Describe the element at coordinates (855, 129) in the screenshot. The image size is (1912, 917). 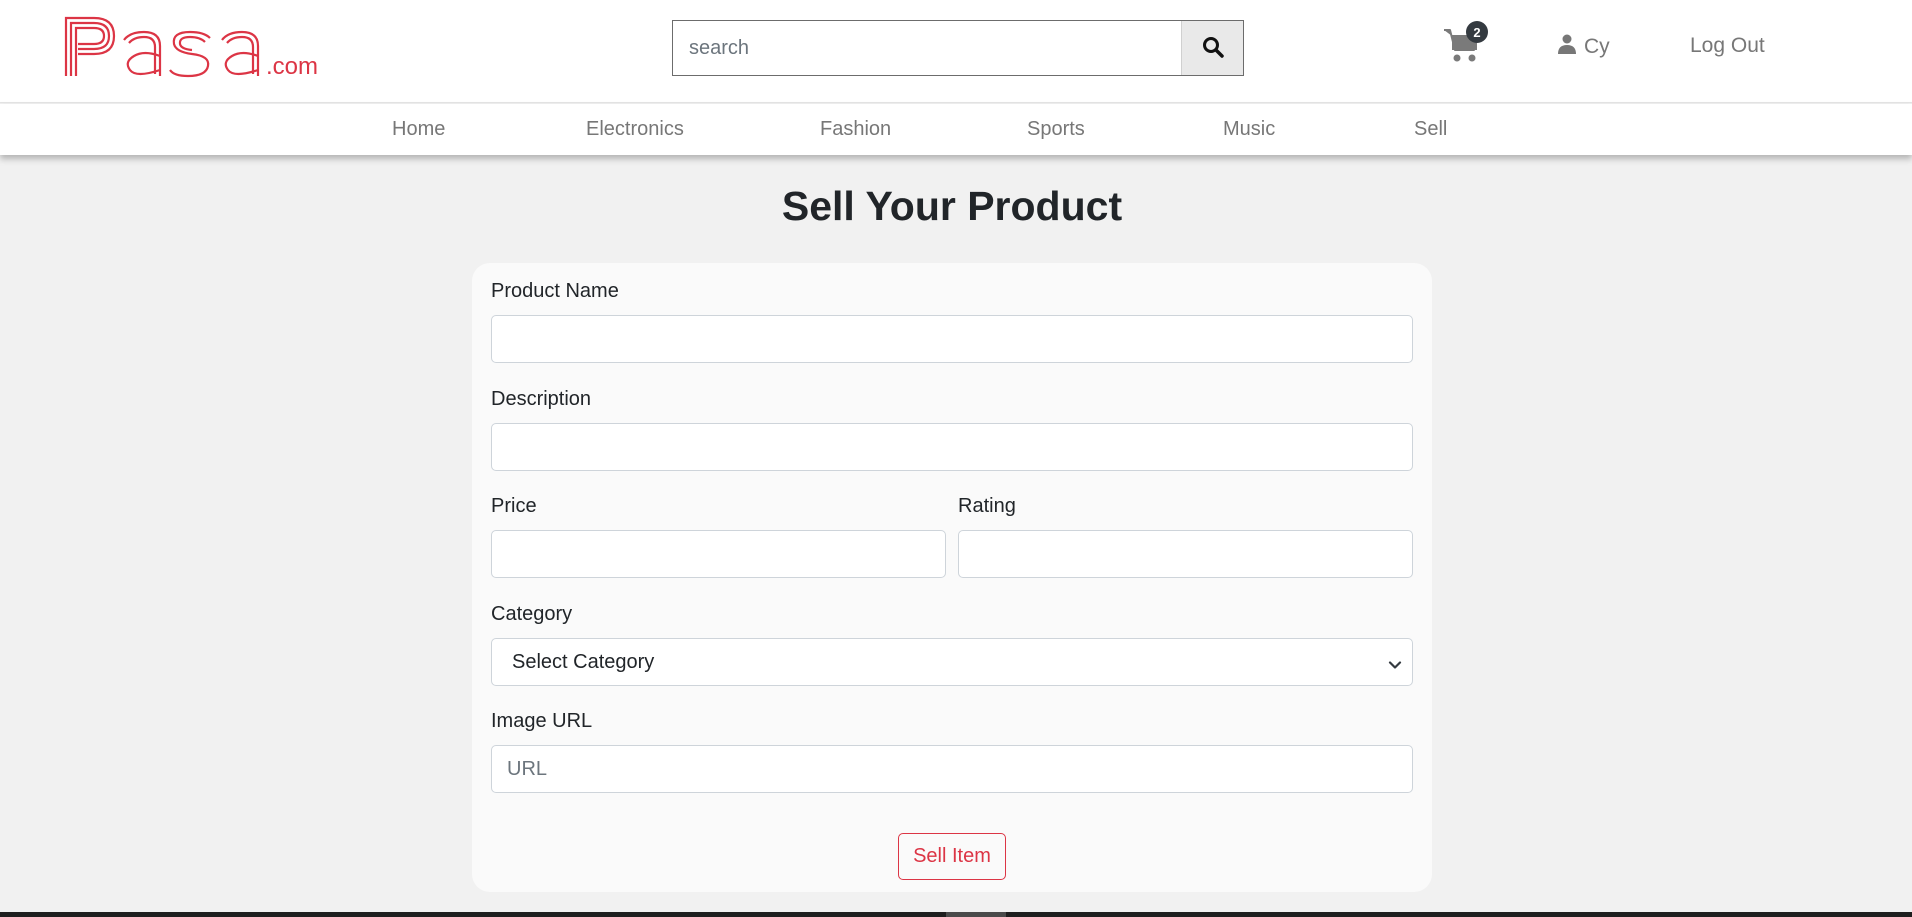
I see `nav-item-fashion: Fashion` at that location.